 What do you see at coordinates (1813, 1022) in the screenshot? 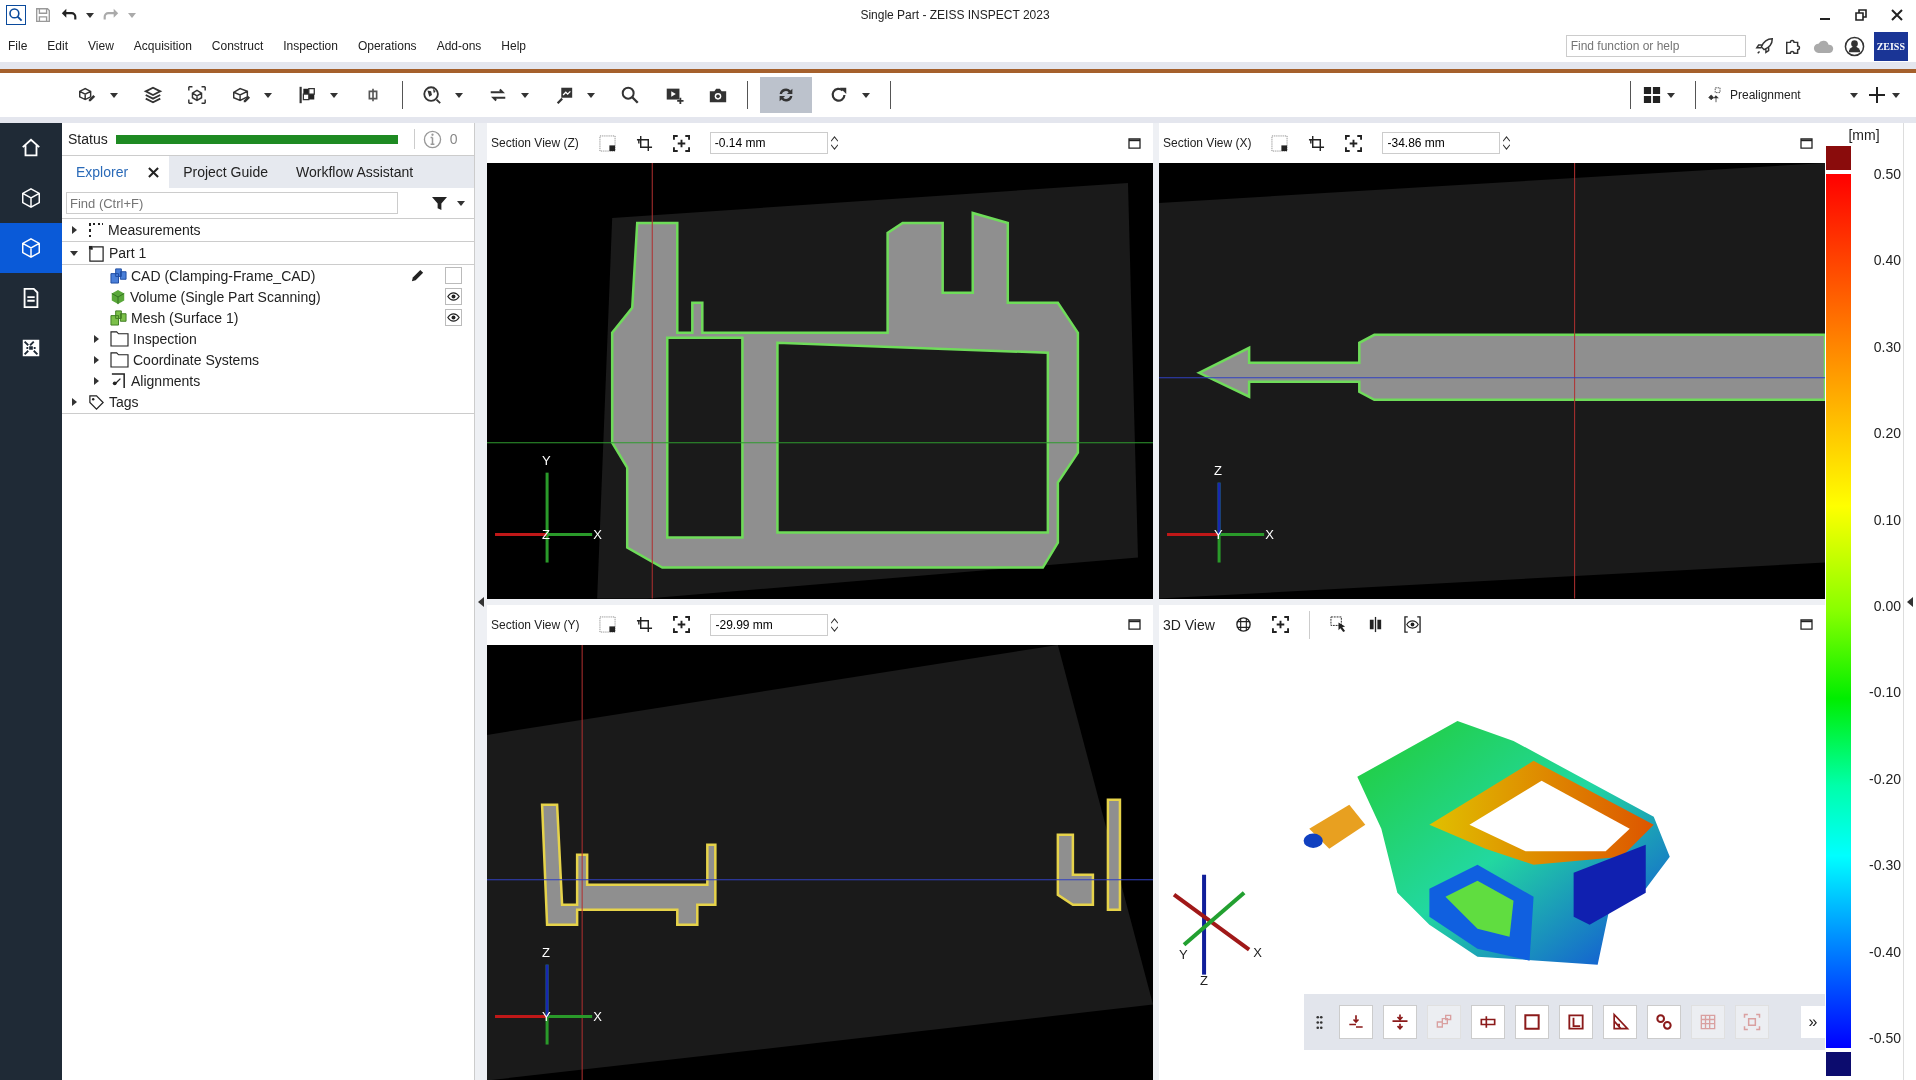
I see `more-button: »` at bounding box center [1813, 1022].